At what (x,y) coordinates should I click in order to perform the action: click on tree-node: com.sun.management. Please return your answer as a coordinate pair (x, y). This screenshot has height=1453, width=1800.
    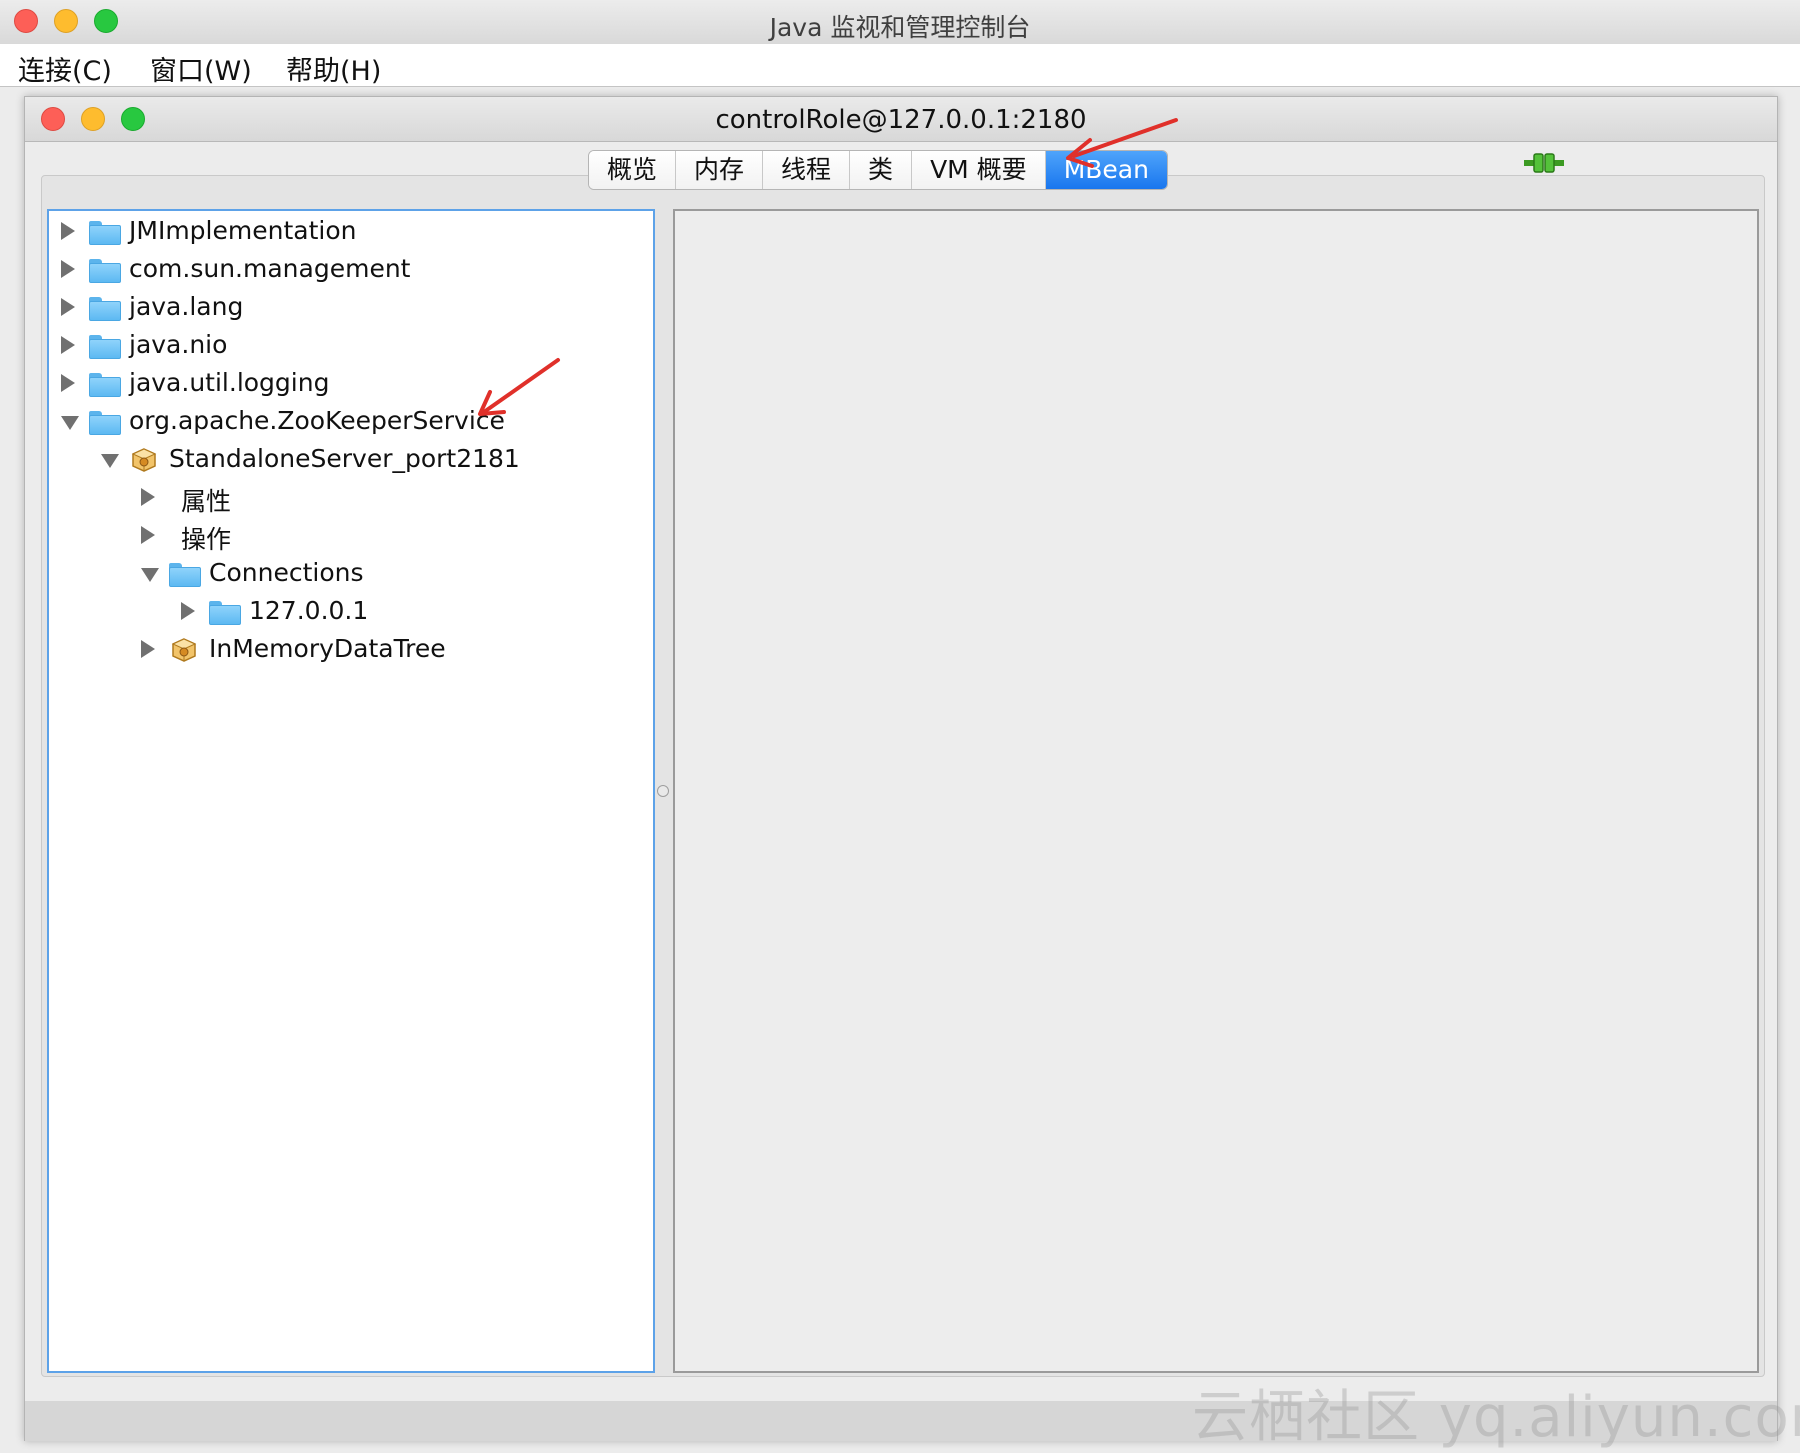
    Looking at the image, I should click on (341, 271).